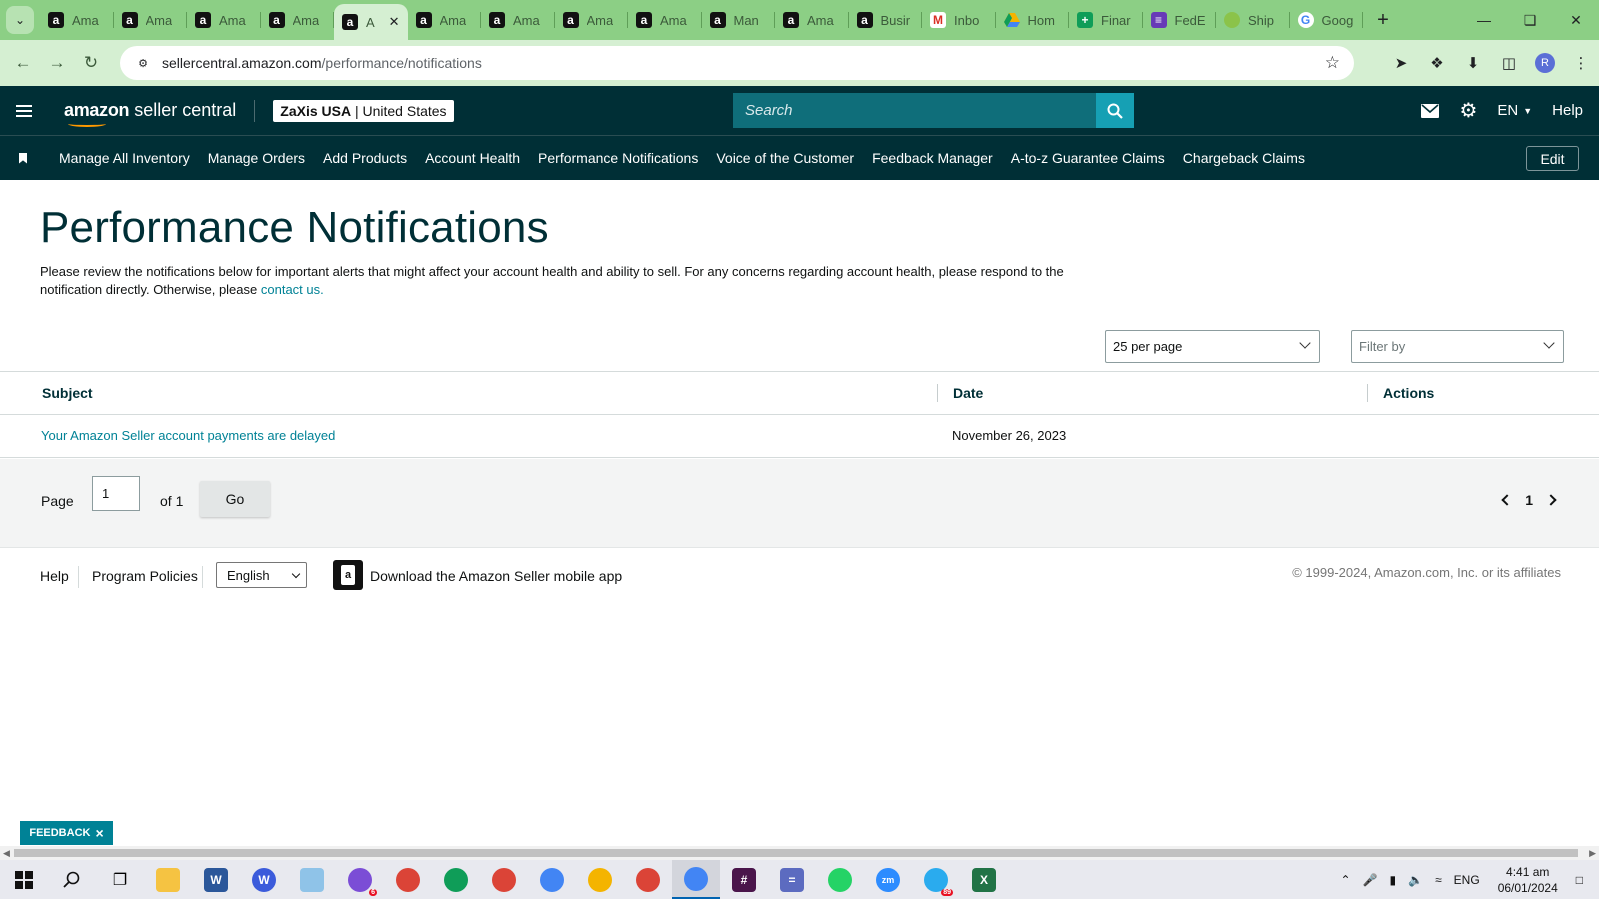 This screenshot has width=1599, height=899. Describe the element at coordinates (1545, 63) in the screenshot. I see `profile-button: R` at that location.